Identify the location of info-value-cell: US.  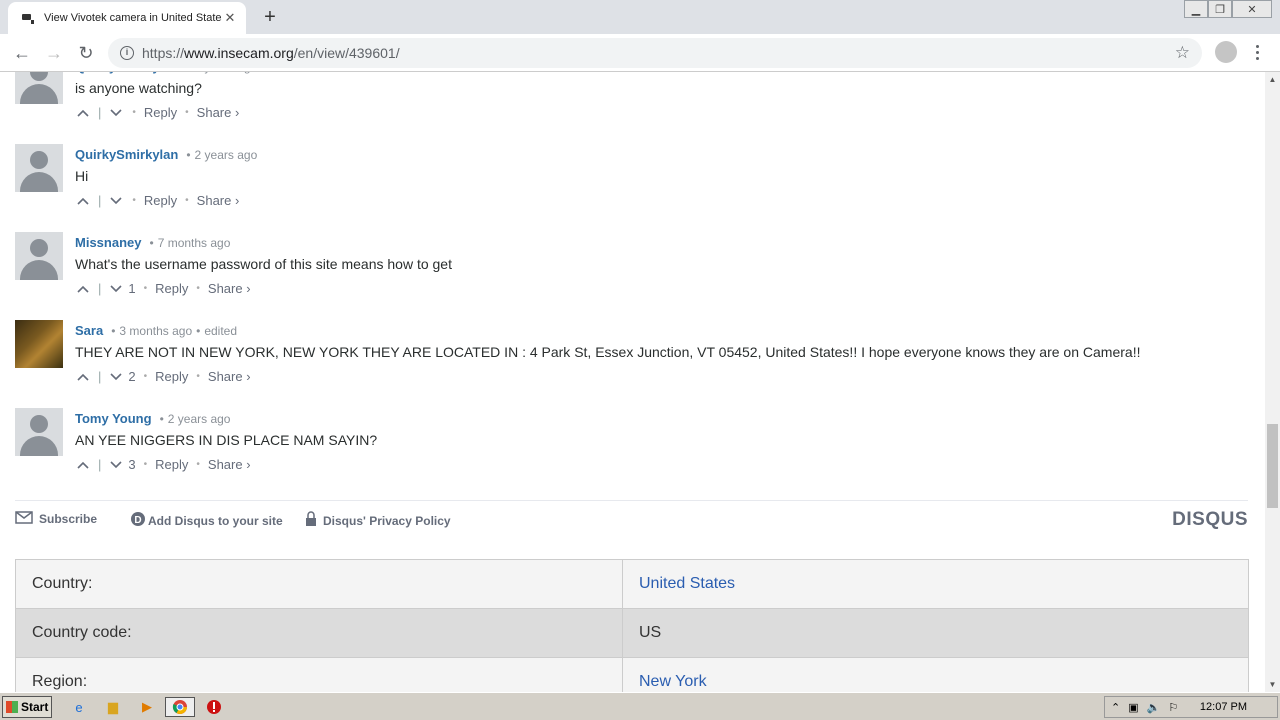
(935, 633).